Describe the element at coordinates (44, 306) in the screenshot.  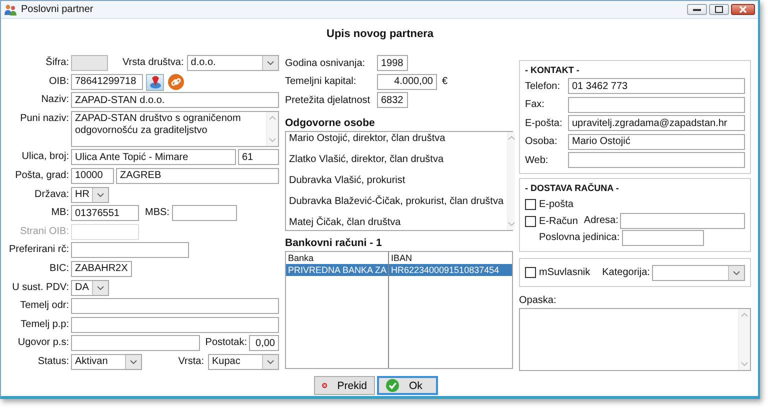
I see `field-label: Temelj odr:` at that location.